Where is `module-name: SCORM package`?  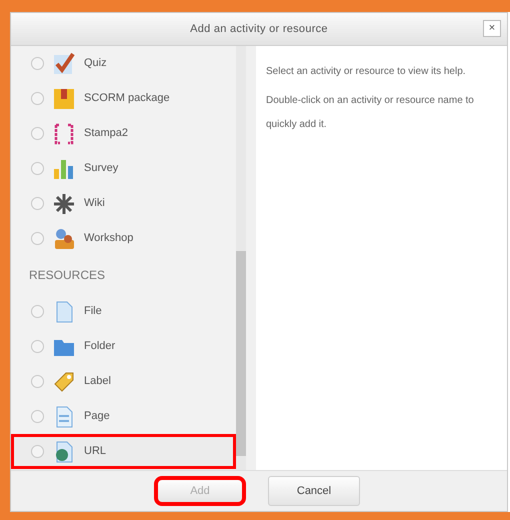
module-name: SCORM package is located at coordinates (127, 98).